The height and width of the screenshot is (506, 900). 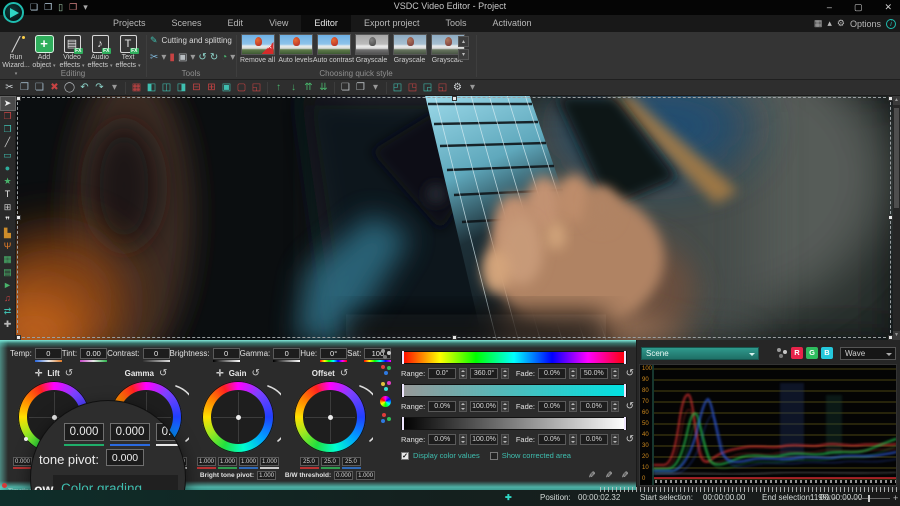 I want to click on color-wheel-mode-icon, so click(x=386, y=402).